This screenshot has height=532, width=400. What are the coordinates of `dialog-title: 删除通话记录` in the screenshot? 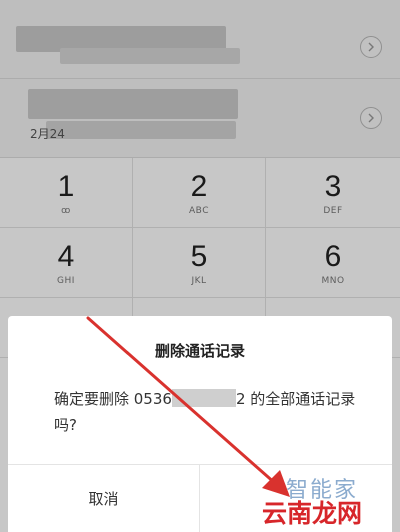 It's located at (199, 351).